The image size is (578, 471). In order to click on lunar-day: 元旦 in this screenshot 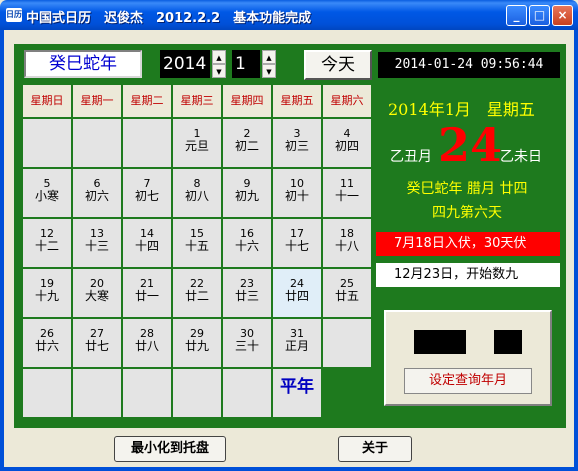, I will do `click(196, 146)`.